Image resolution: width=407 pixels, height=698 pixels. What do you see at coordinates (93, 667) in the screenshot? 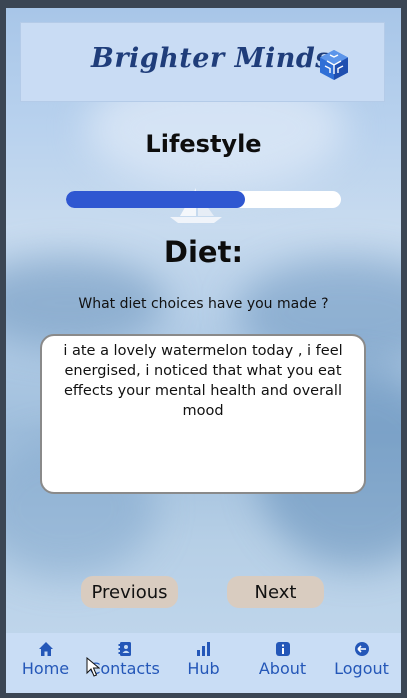
I see `mouse-cursor-icon` at bounding box center [93, 667].